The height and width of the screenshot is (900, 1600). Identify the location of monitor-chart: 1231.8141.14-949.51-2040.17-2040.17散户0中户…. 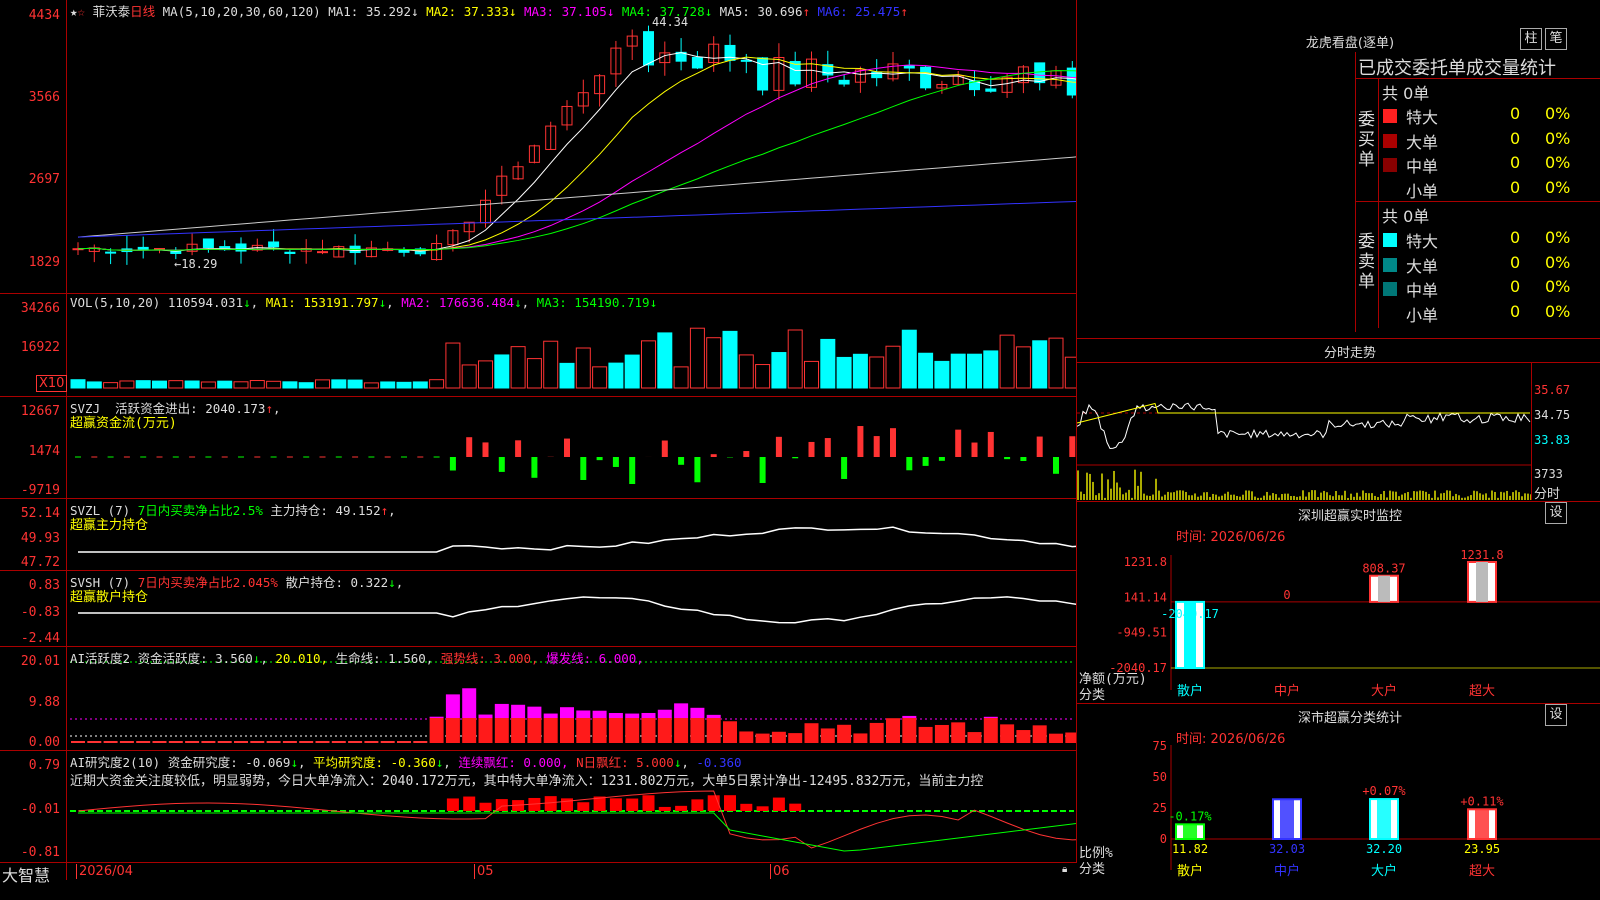
(1338, 620).